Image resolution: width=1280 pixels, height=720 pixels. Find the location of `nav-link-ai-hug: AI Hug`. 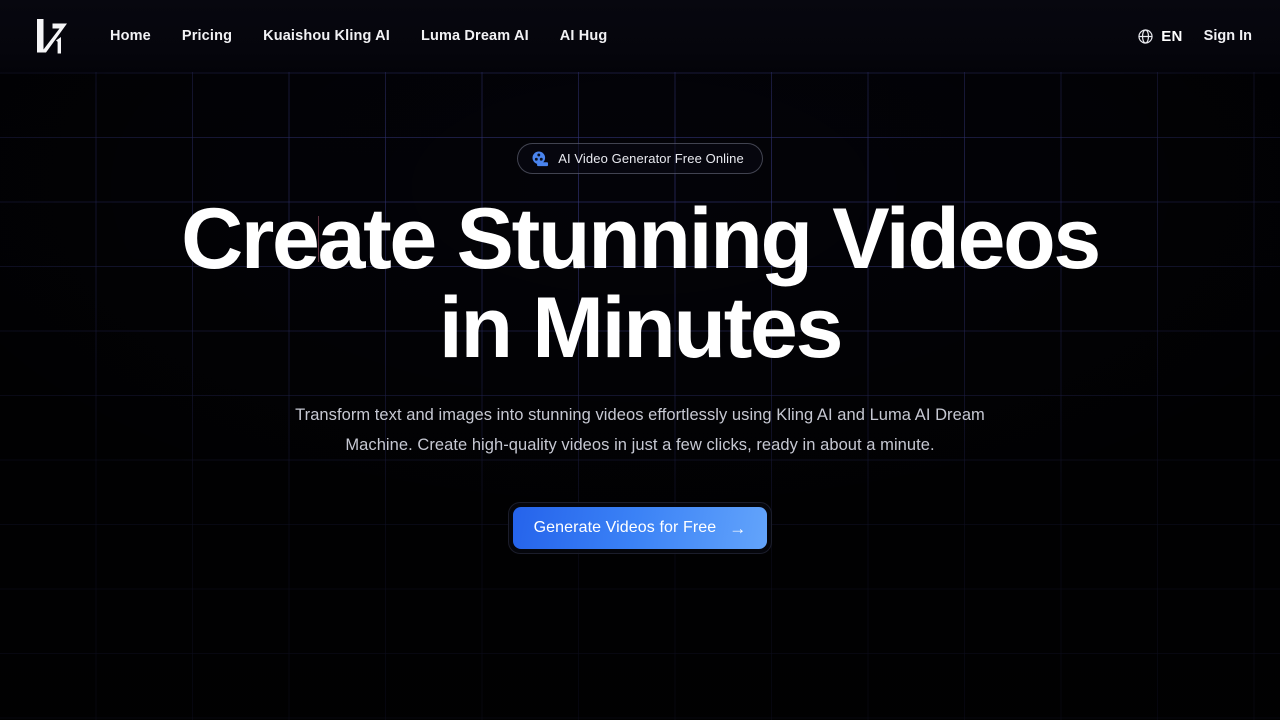

nav-link-ai-hug: AI Hug is located at coordinates (584, 36).